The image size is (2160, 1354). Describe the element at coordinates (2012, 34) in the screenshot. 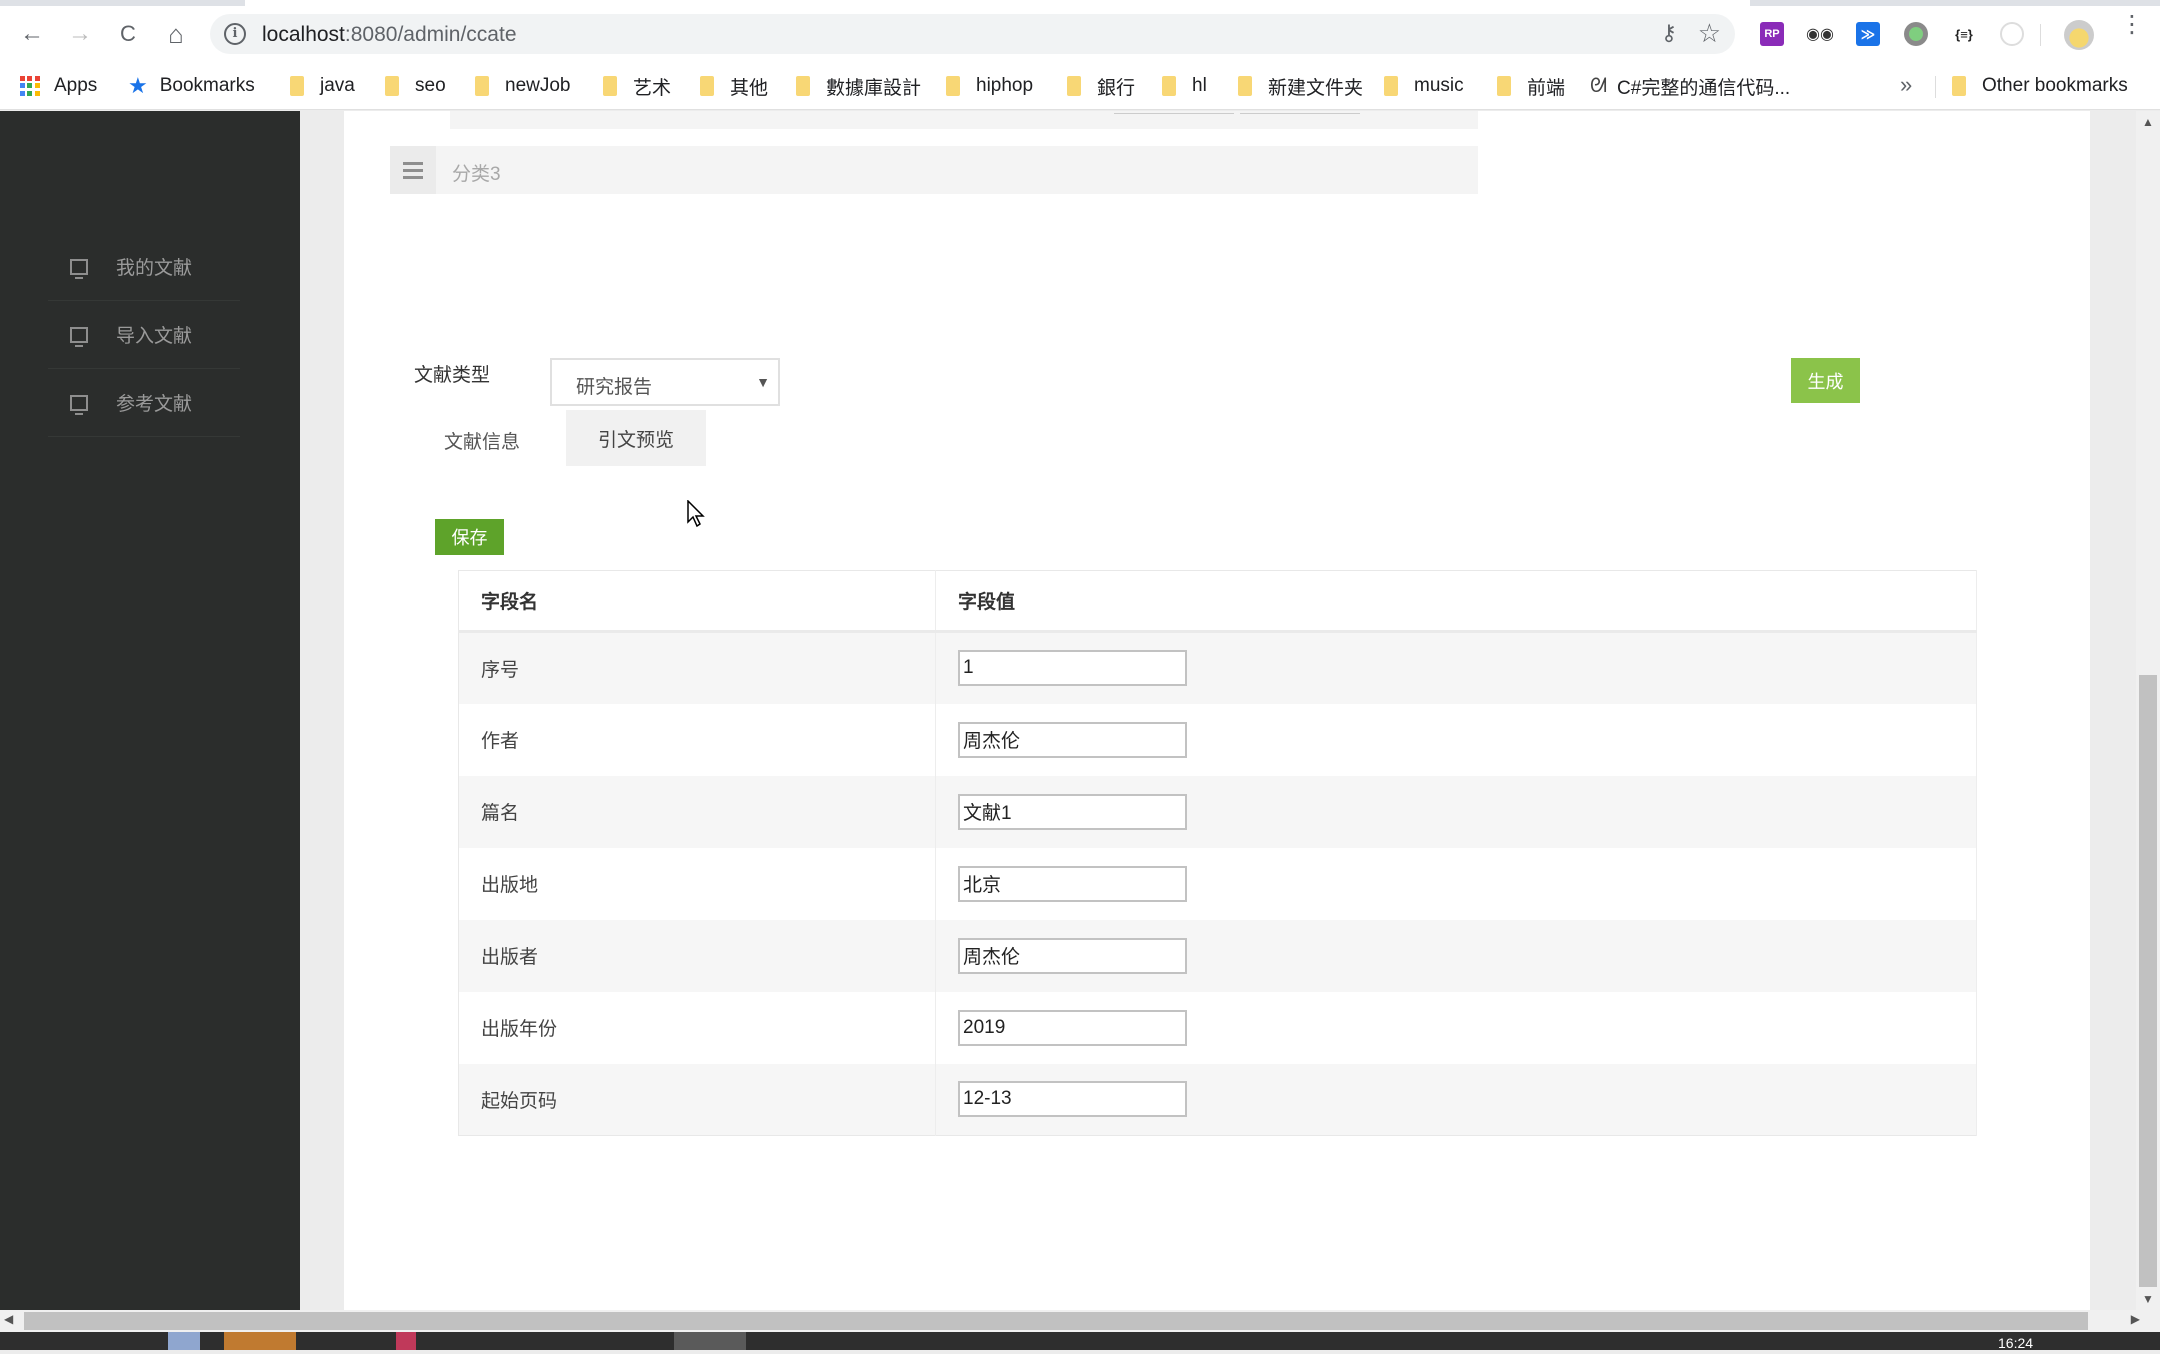

I see `gauge-extension-icon` at that location.